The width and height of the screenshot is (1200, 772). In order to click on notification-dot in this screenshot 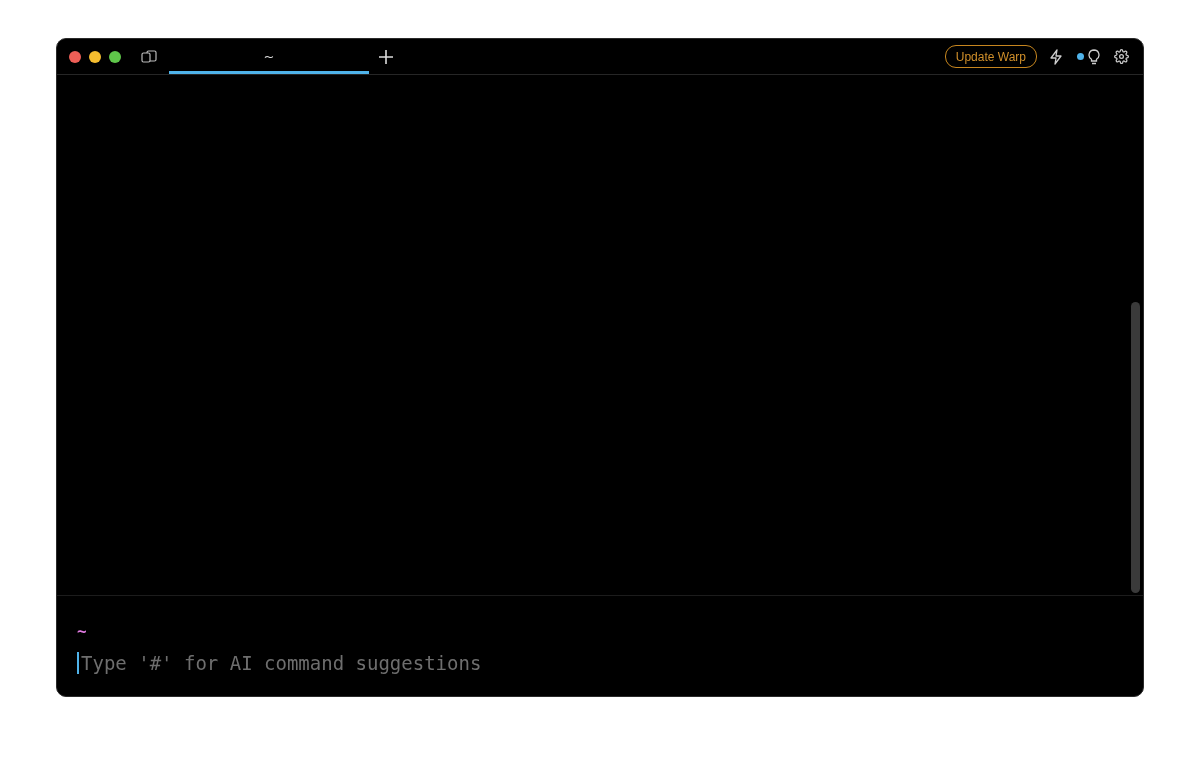, I will do `click(1080, 56)`.